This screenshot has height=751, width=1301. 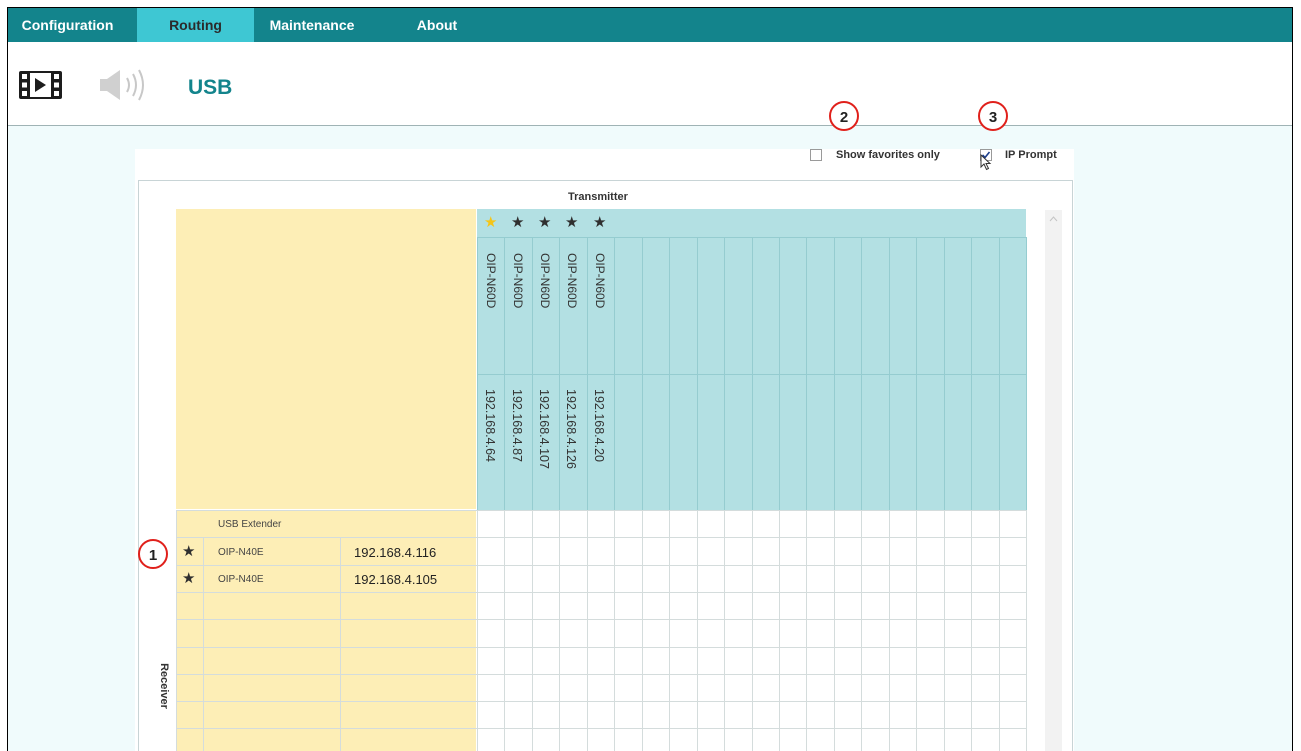 What do you see at coordinates (571, 223) in the screenshot?
I see `transmitter-favorite-star-4: ★` at bounding box center [571, 223].